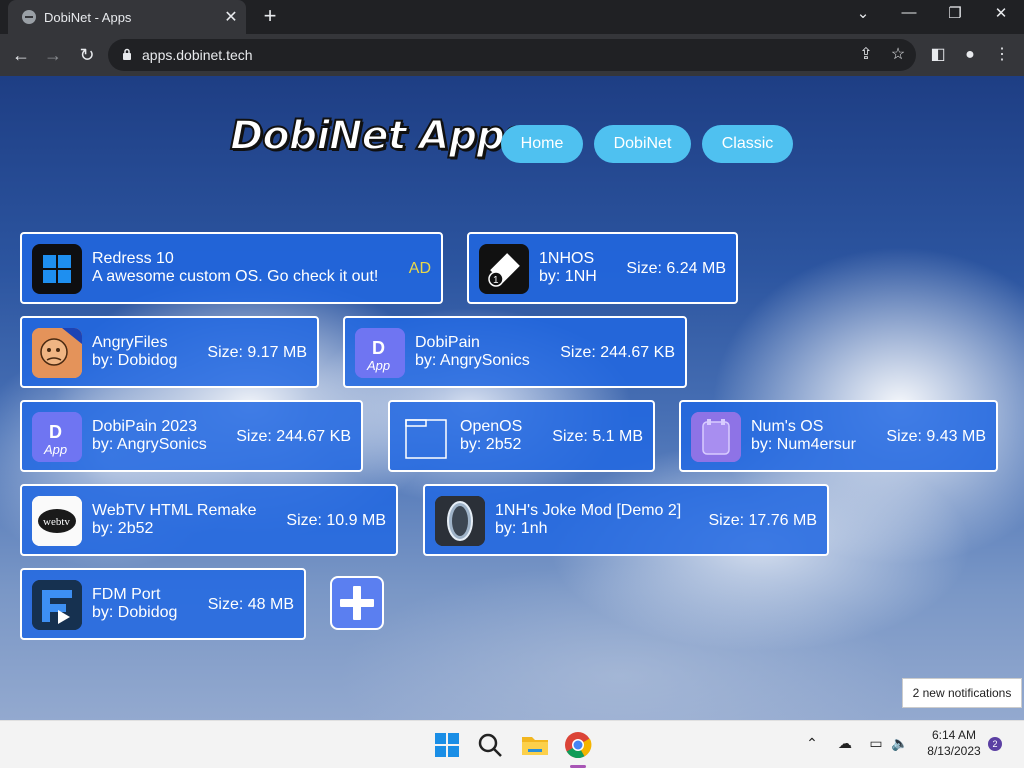 This screenshot has width=1024, height=768. I want to click on volume-icon: 🔈, so click(900, 745).